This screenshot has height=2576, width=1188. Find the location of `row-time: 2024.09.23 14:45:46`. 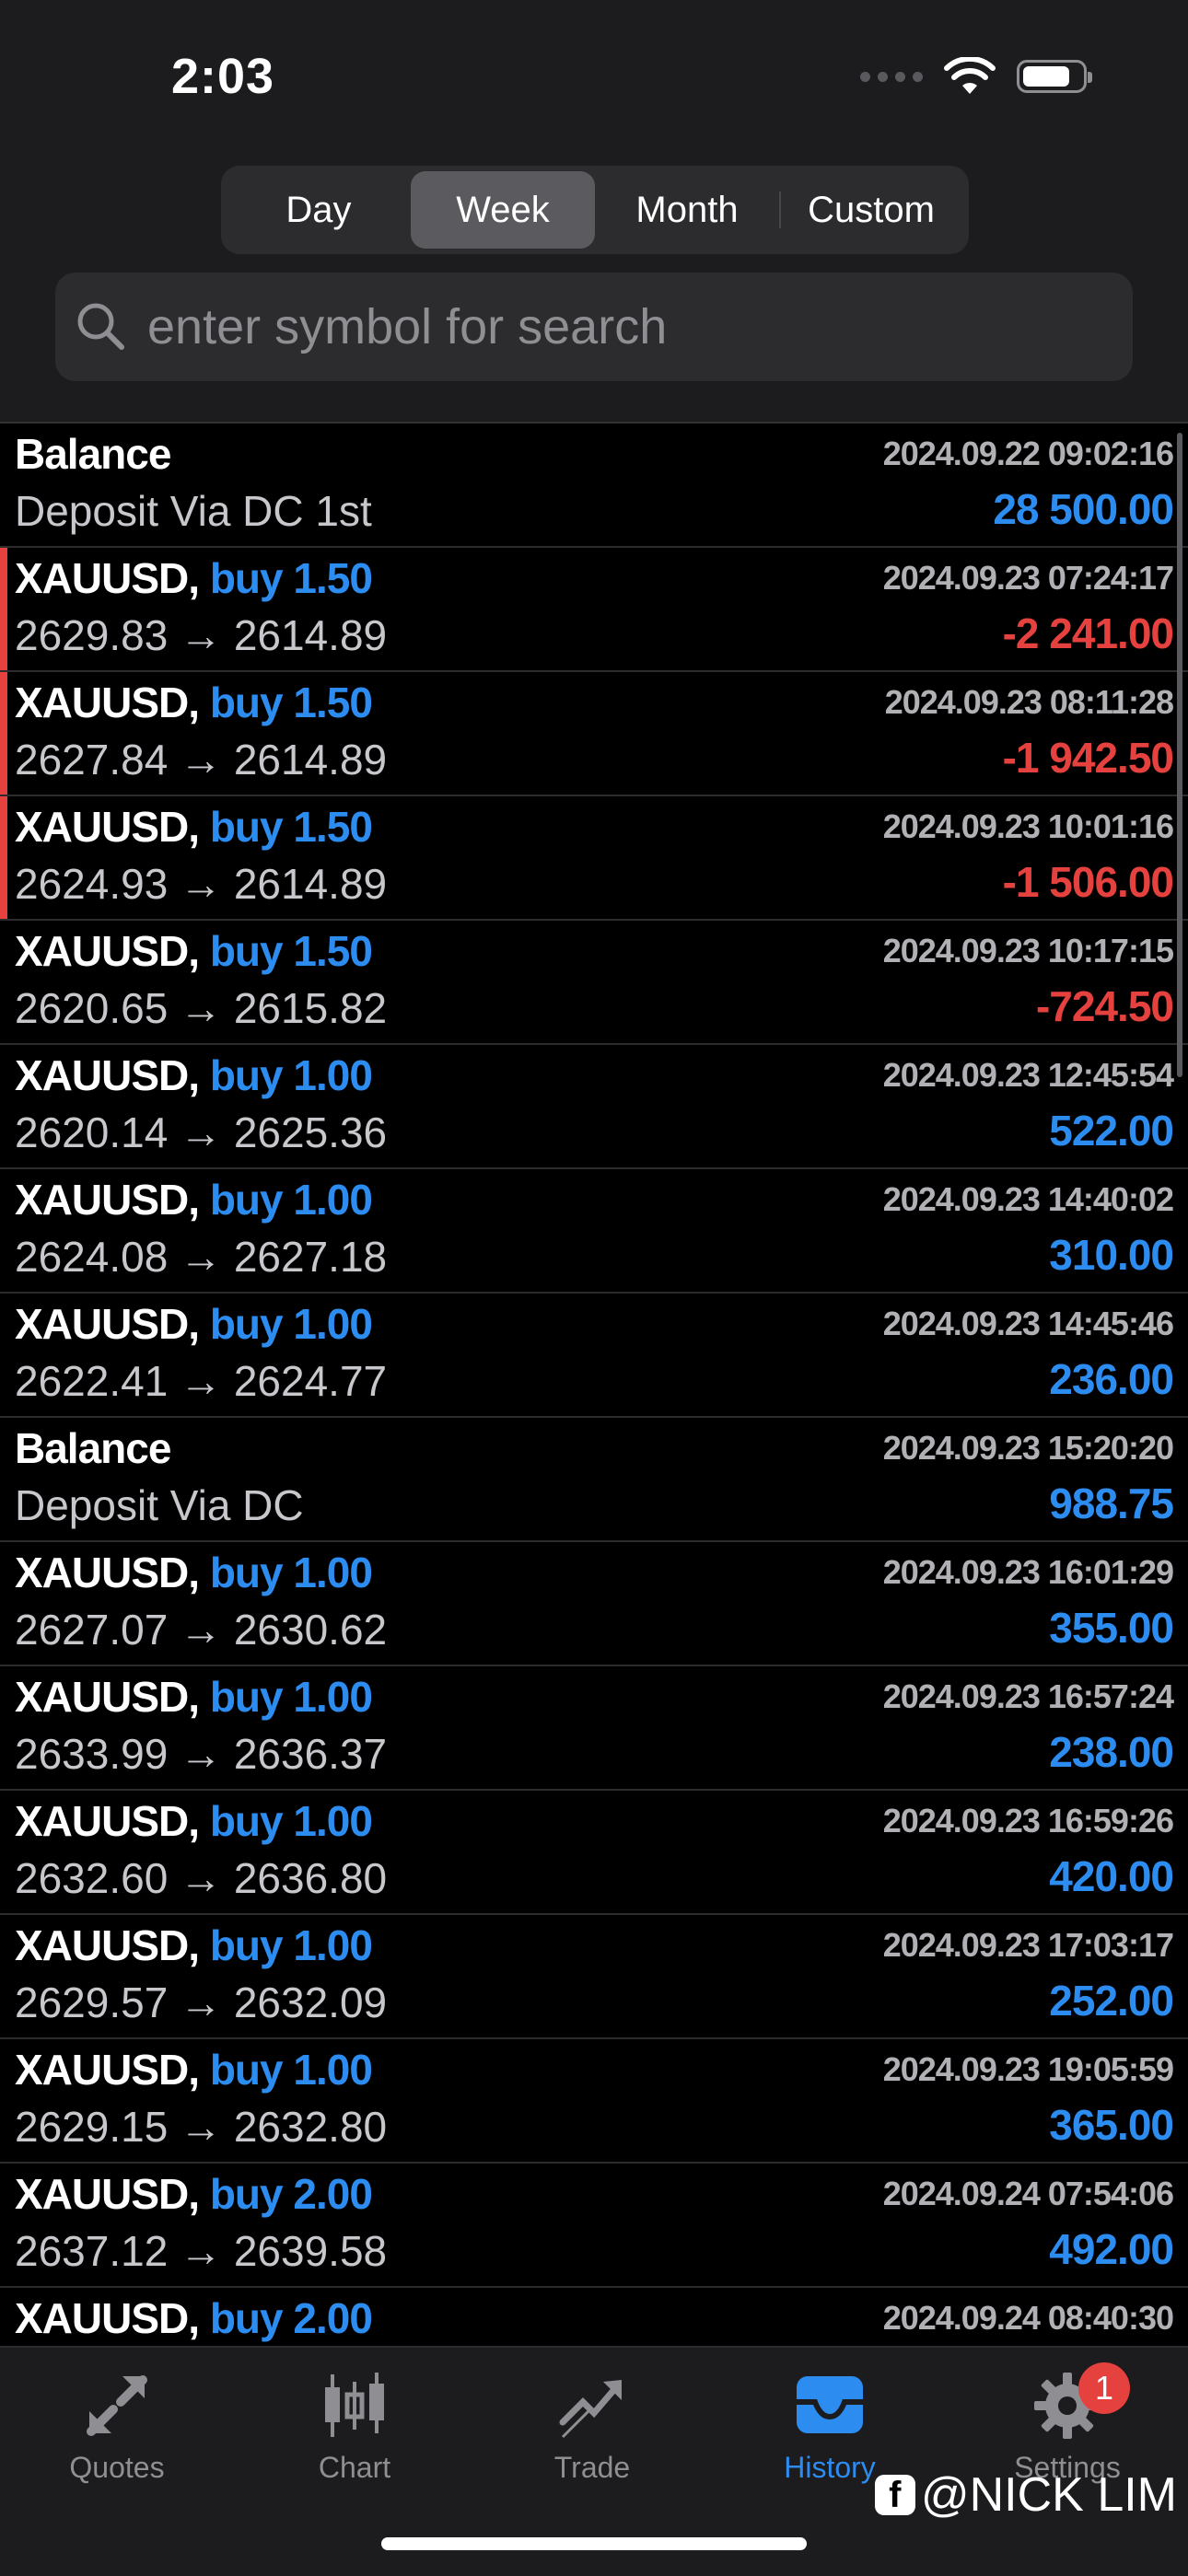

row-time: 2024.09.23 14:45:46 is located at coordinates (1028, 1323).